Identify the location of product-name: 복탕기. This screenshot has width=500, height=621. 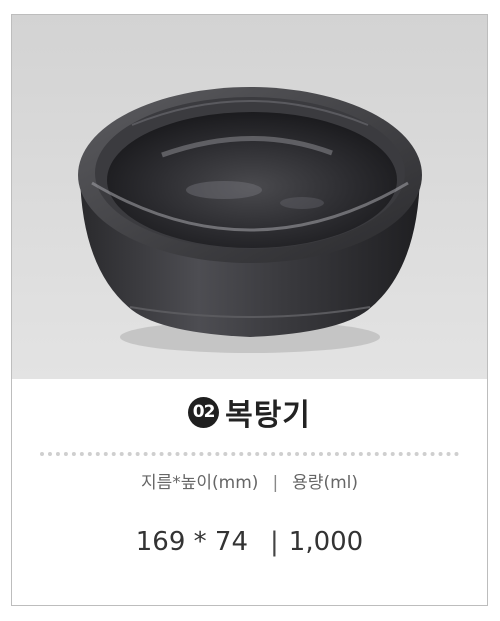
(268, 415).